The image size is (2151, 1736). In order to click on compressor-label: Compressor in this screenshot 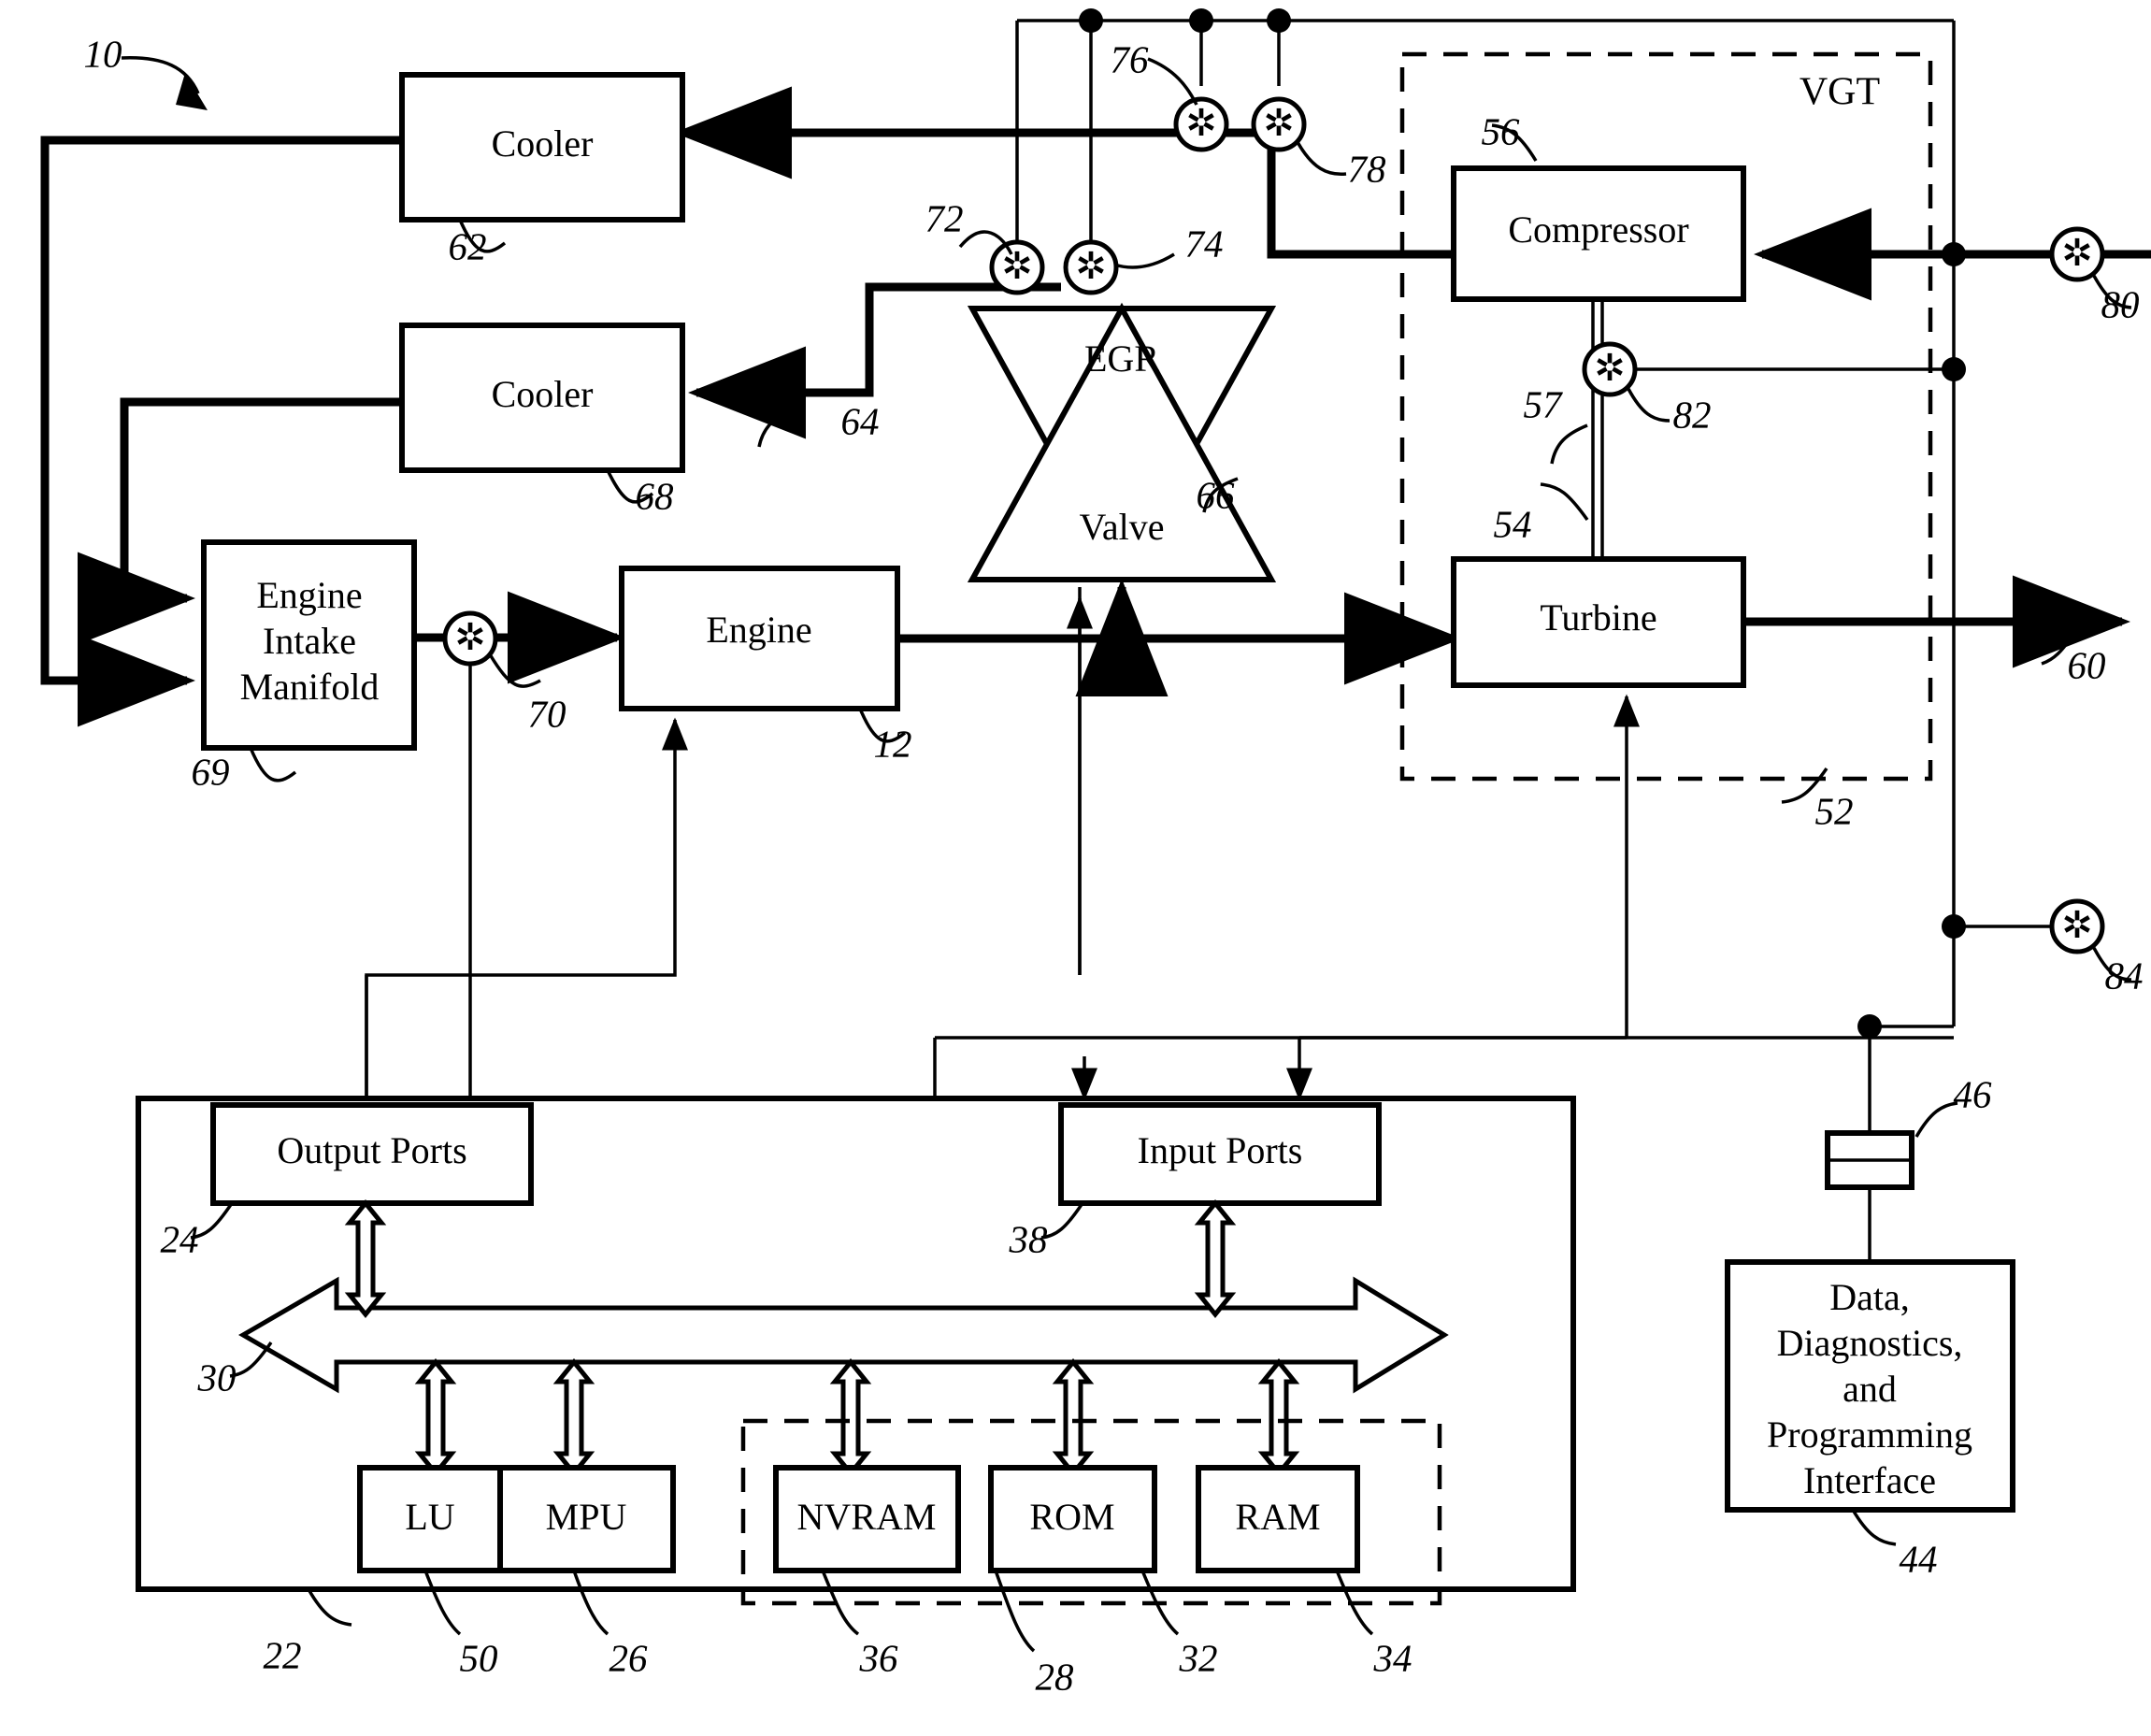, I will do `click(1598, 229)`.